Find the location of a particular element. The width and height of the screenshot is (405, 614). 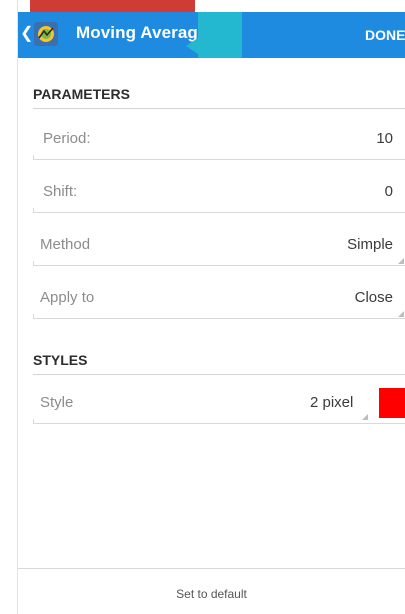

status-strip is located at coordinates (112, 6).